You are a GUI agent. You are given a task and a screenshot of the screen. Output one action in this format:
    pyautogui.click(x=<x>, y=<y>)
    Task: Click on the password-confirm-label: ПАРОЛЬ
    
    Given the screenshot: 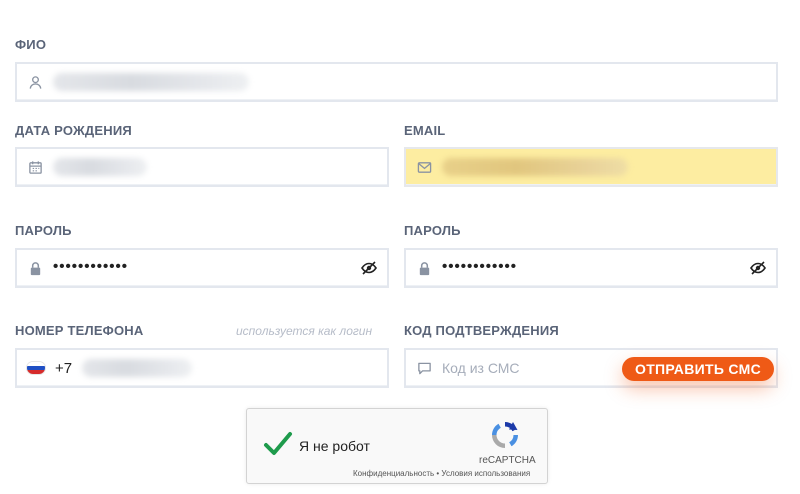 What is the action you would take?
    pyautogui.click(x=432, y=230)
    